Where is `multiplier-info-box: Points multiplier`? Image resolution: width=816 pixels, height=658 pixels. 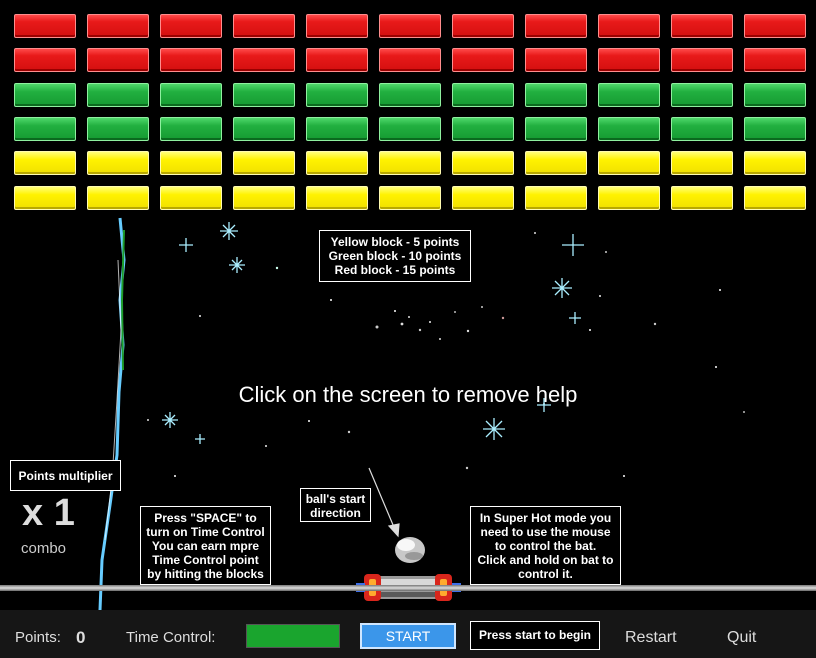 multiplier-info-box: Points multiplier is located at coordinates (65, 475).